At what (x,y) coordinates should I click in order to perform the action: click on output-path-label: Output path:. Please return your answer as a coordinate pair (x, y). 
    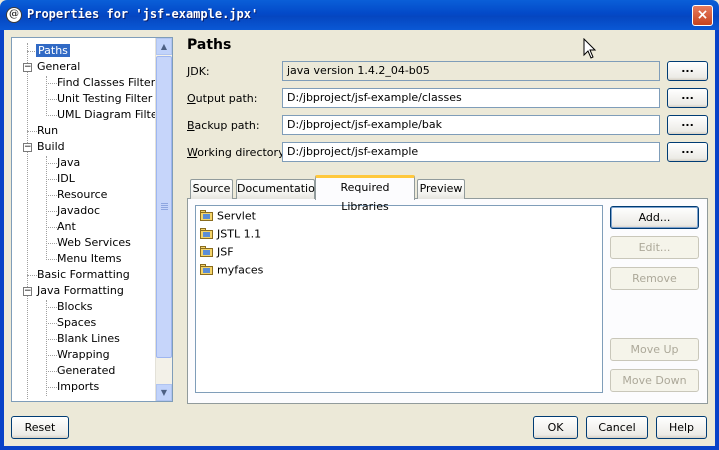
    Looking at the image, I should click on (222, 98).